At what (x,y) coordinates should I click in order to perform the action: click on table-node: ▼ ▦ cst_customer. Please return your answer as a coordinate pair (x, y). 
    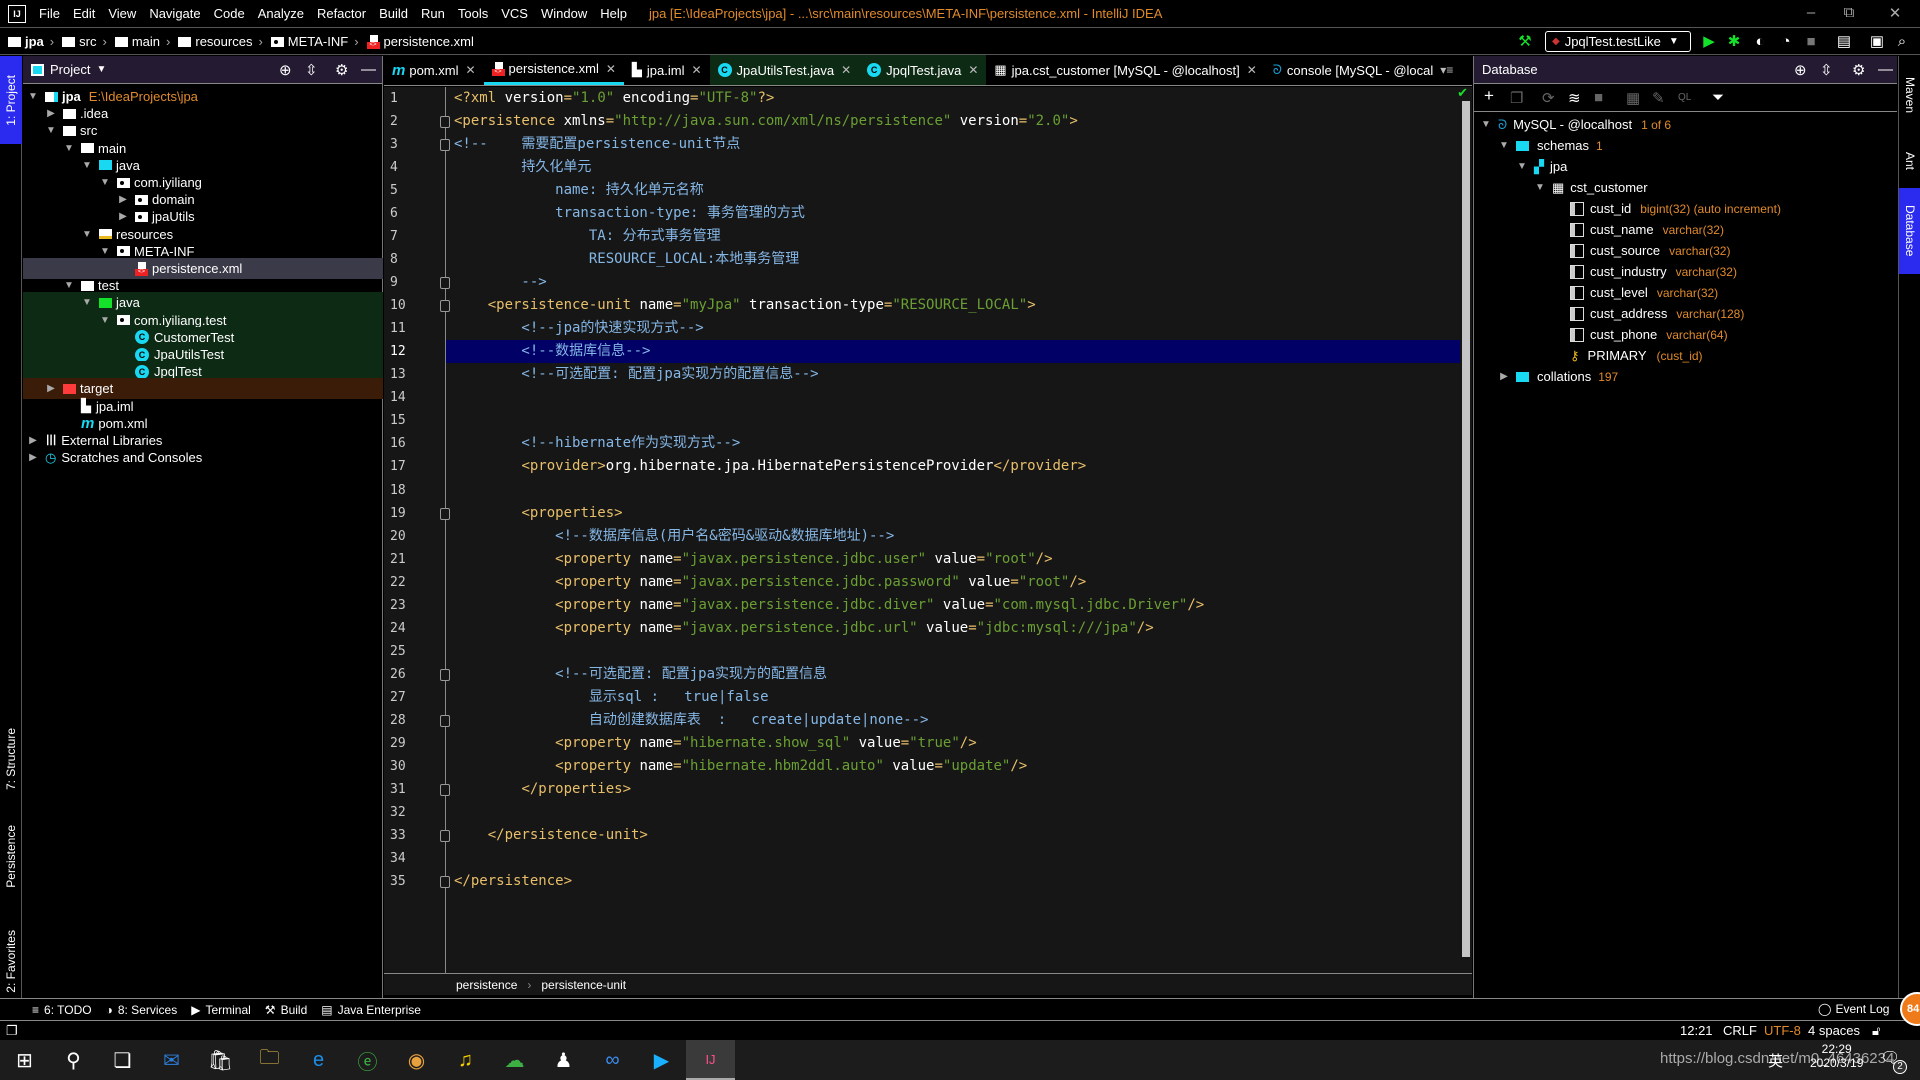
    Looking at the image, I should click on (1591, 187).